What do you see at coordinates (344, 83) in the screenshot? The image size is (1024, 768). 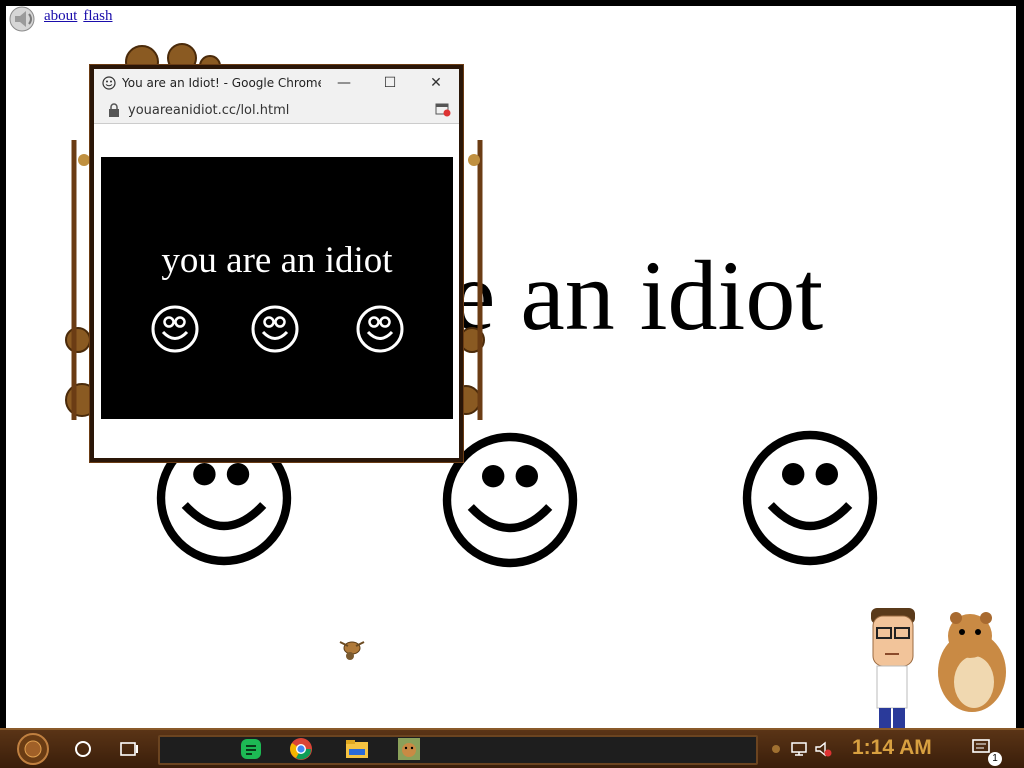 I see `minimize-button: —` at bounding box center [344, 83].